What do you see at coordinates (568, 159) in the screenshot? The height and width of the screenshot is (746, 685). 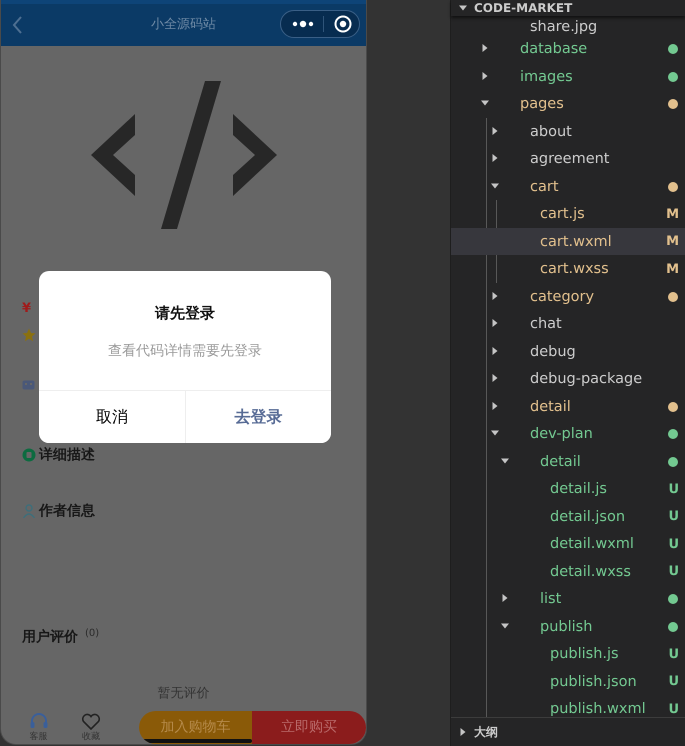 I see `folder-tree-item: agreement` at bounding box center [568, 159].